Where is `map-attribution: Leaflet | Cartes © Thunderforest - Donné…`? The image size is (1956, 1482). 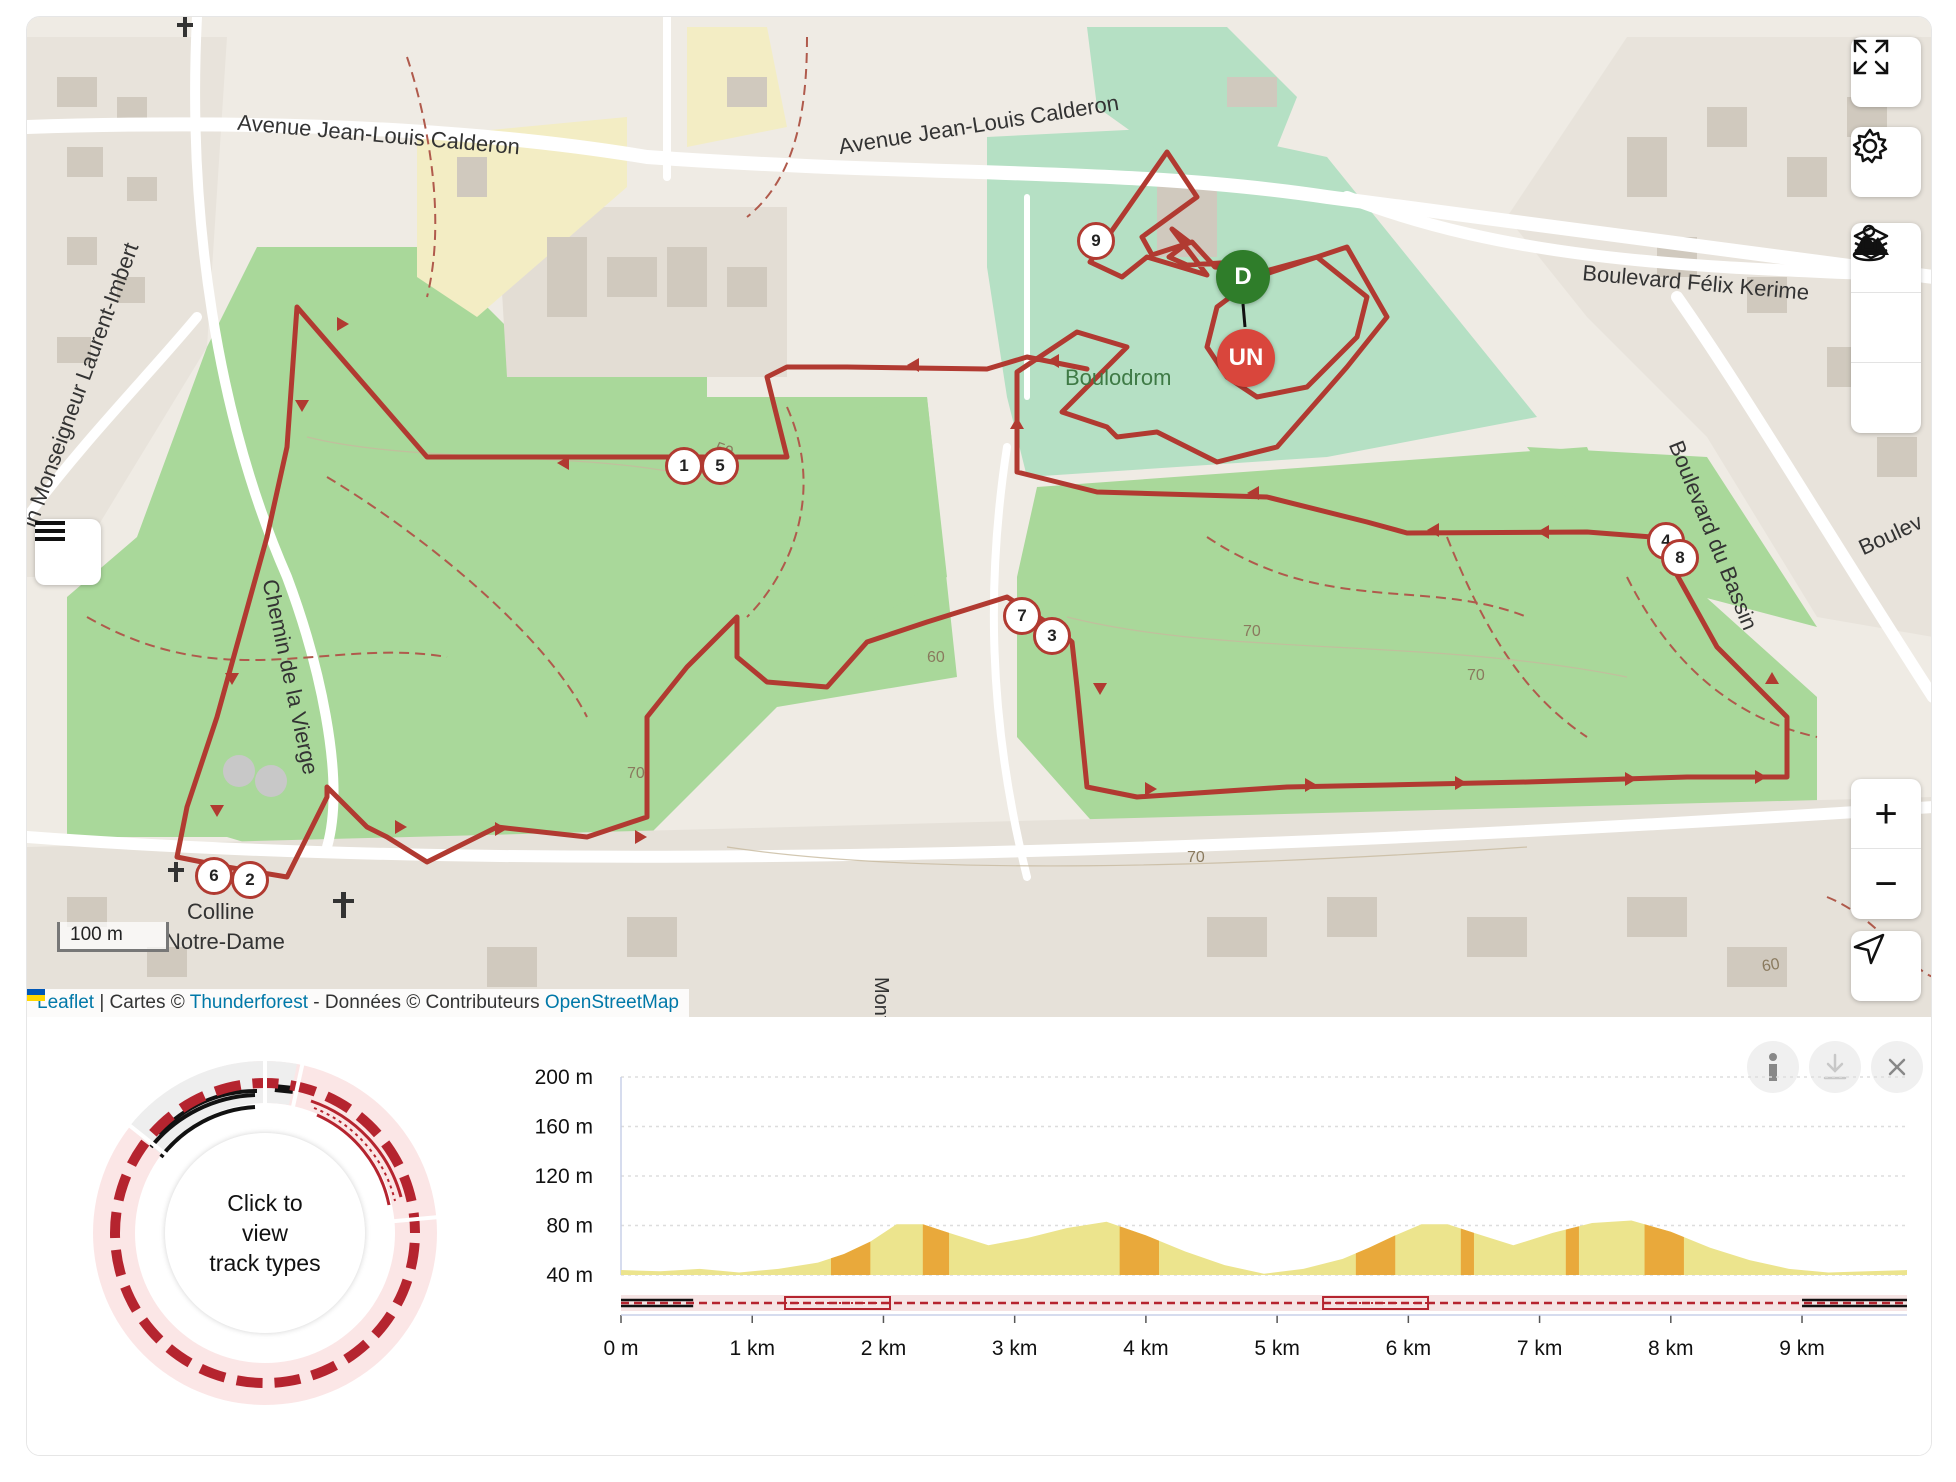 map-attribution: Leaflet | Cartes © Thunderforest - Donné… is located at coordinates (358, 1003).